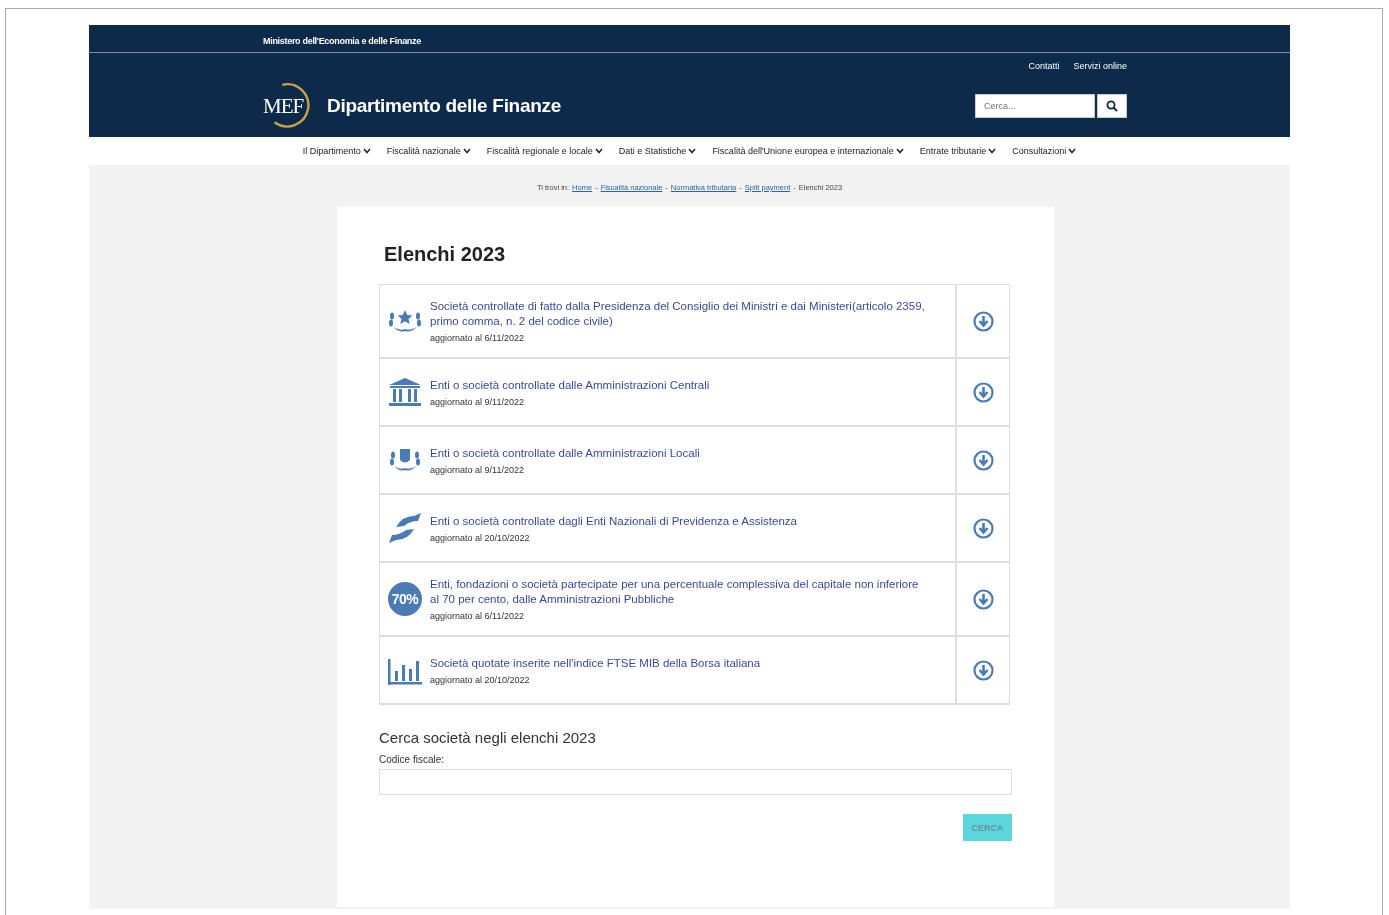 The width and height of the screenshot is (1389, 915). What do you see at coordinates (605, 663) in the screenshot?
I see `list-link: Società quotate inserite nell'indice FTSE MIB della Borsa italiana` at bounding box center [605, 663].